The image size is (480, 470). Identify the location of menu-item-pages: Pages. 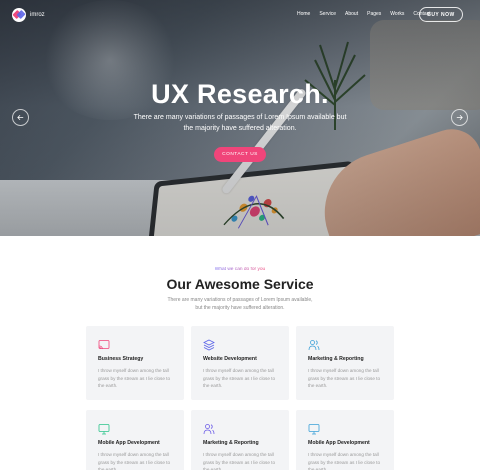
(374, 14).